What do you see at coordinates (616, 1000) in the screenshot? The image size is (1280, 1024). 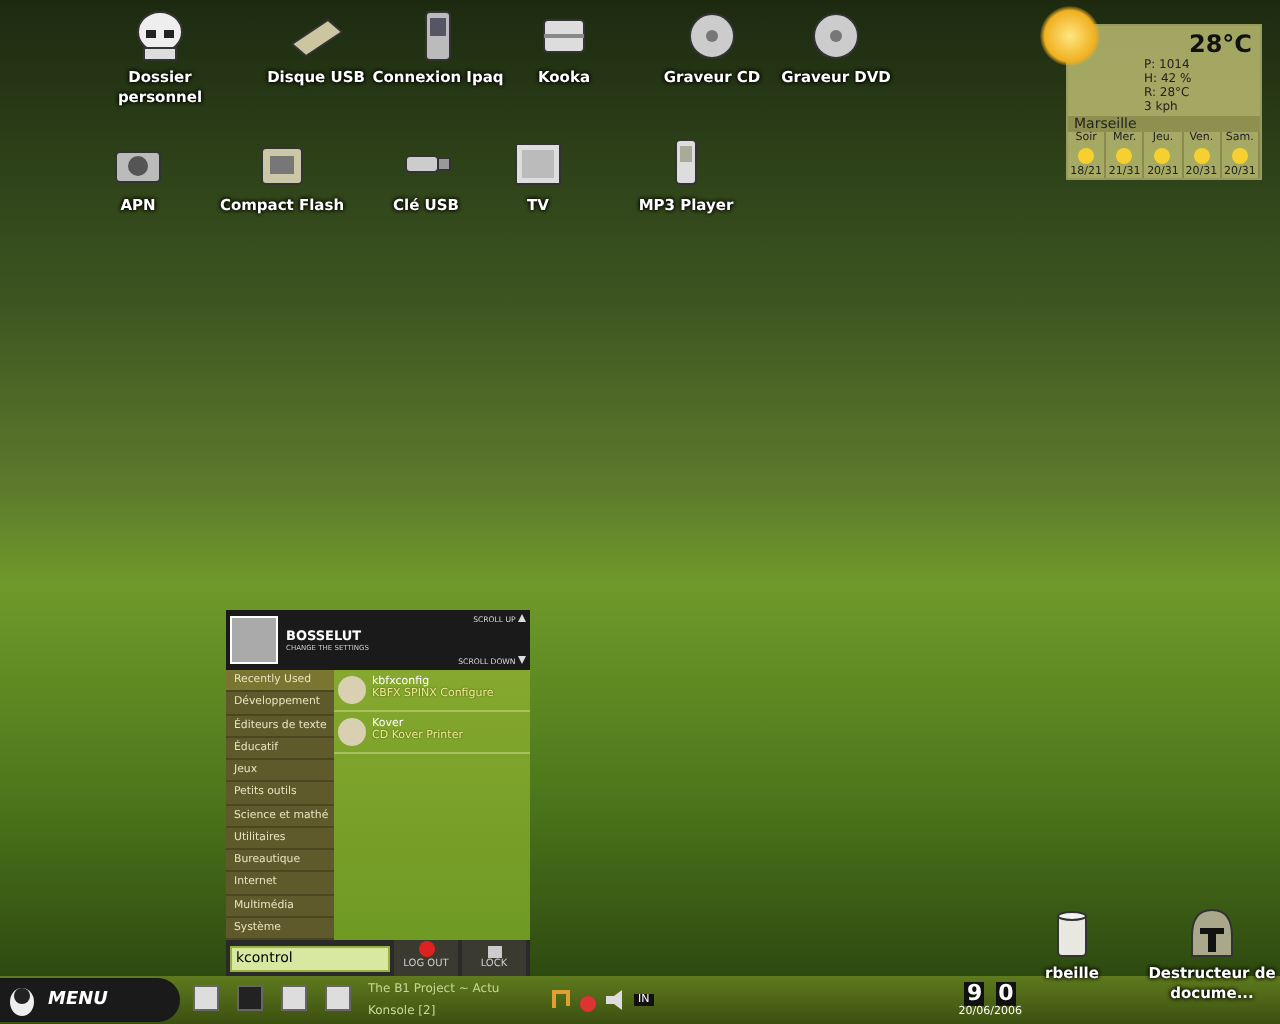 I see `volume-icon` at bounding box center [616, 1000].